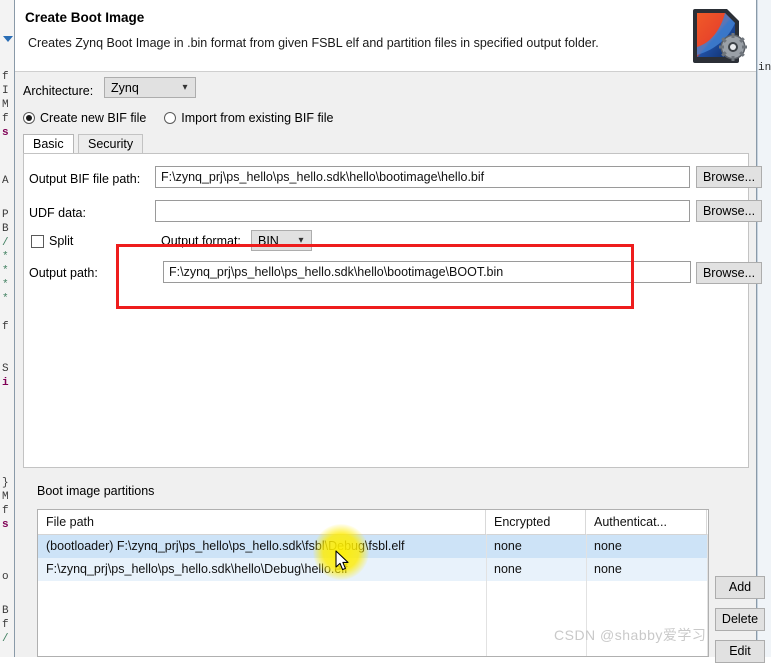 The height and width of the screenshot is (663, 771). Describe the element at coordinates (375, 276) in the screenshot. I see `annotation-highlight-rectangle` at that location.